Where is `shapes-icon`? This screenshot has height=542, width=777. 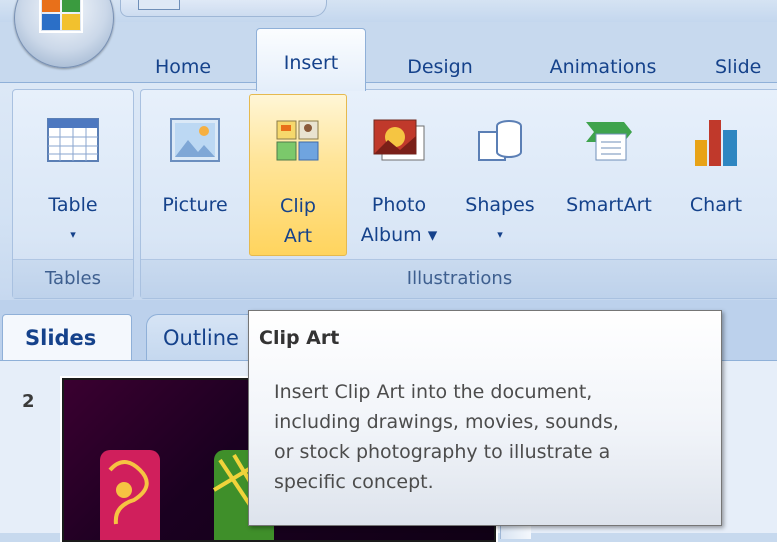
shapes-icon is located at coordinates (500, 140).